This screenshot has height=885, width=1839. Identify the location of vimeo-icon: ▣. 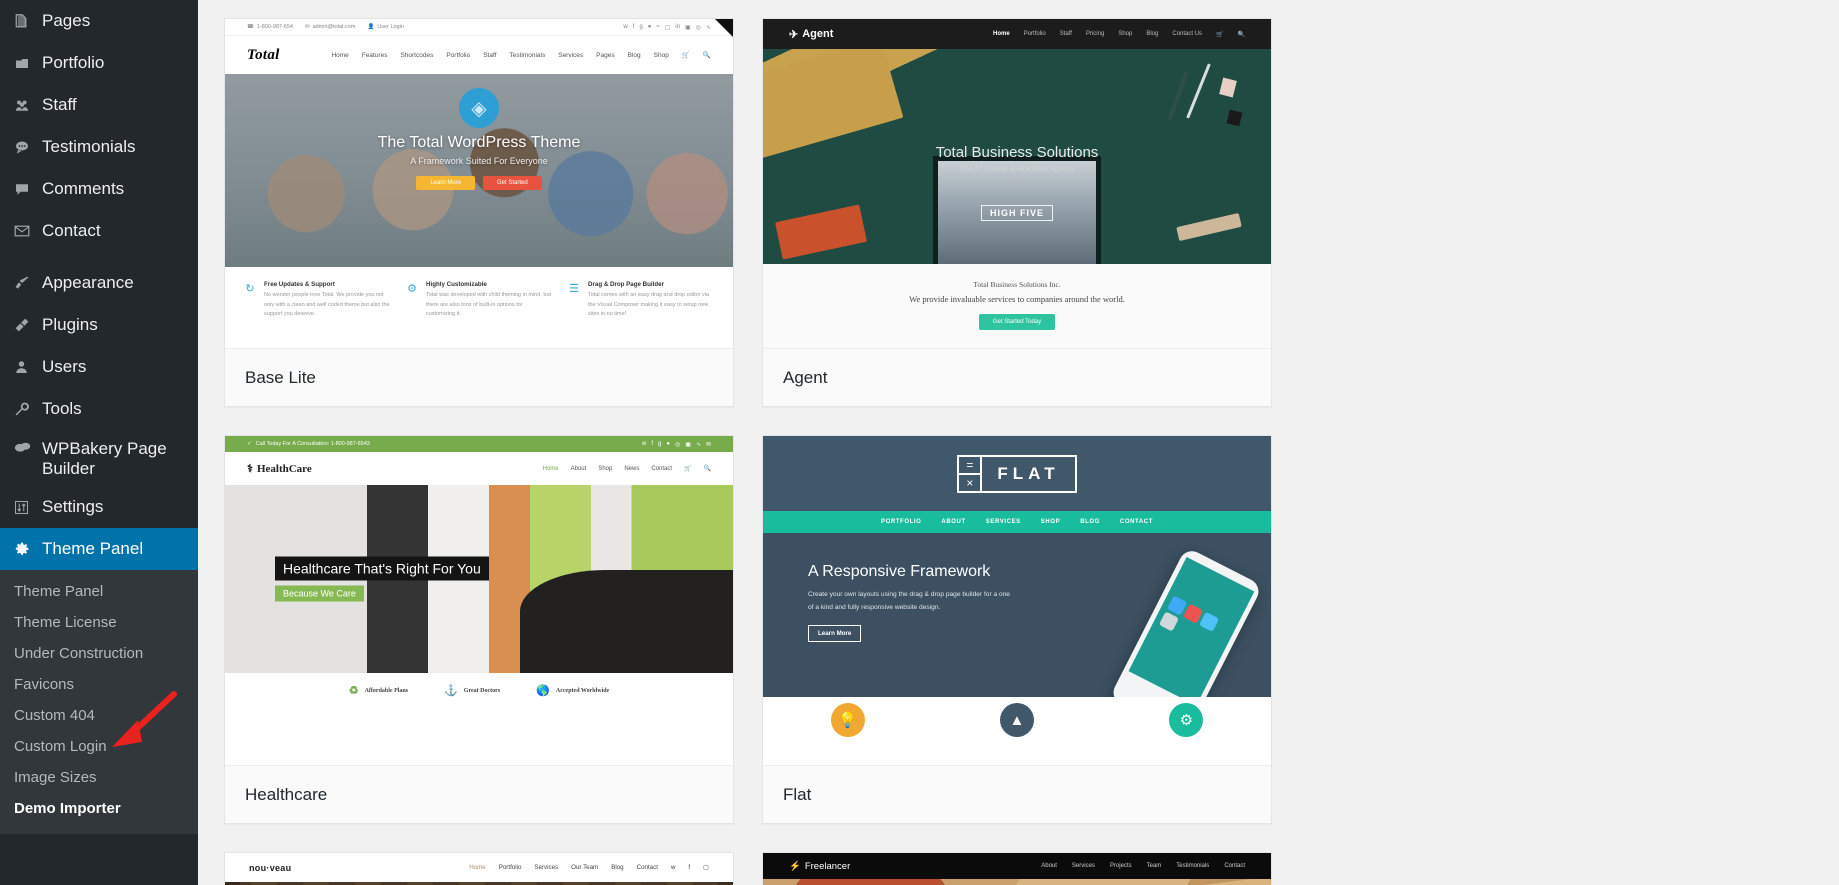
(688, 444).